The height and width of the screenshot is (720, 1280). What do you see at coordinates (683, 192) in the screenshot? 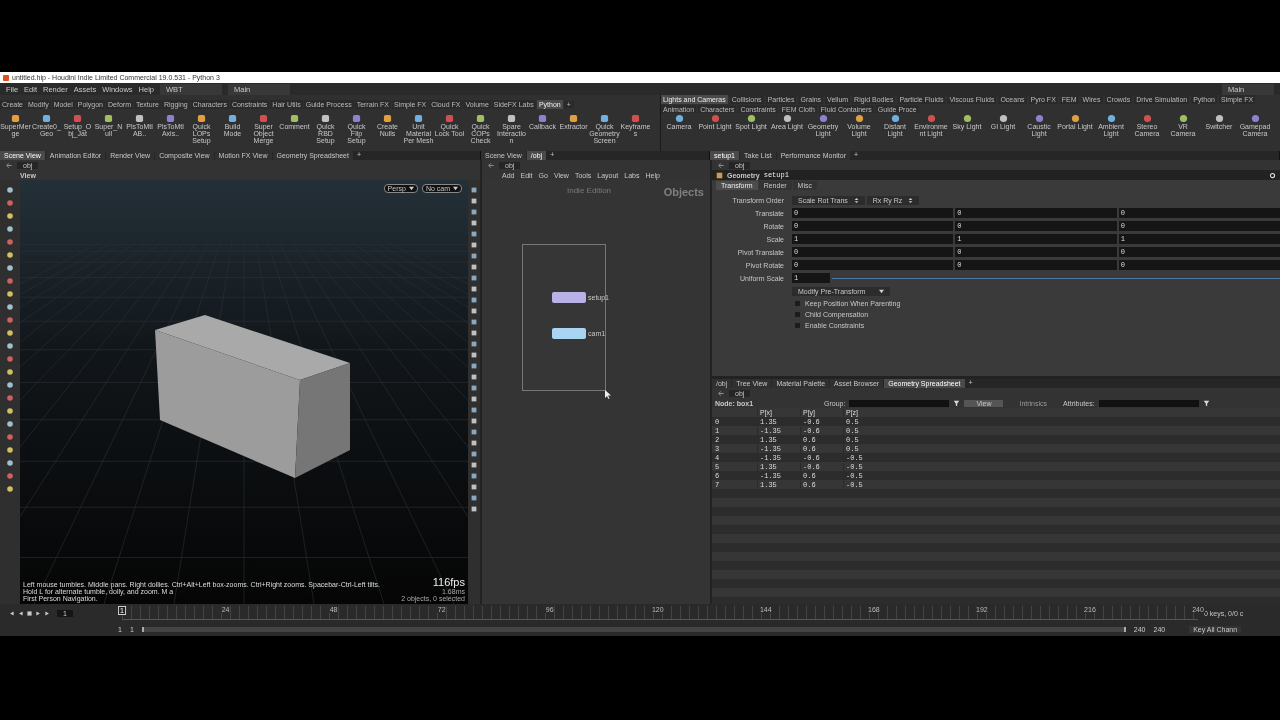
I see `context-label: Objects` at bounding box center [683, 192].